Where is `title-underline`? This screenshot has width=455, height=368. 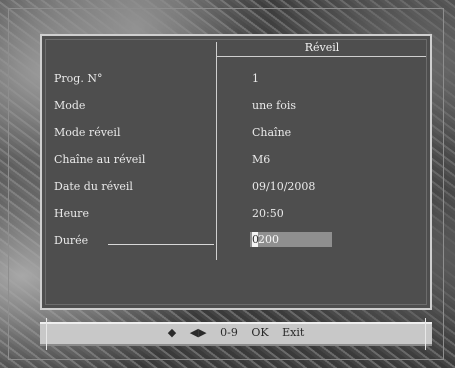 title-underline is located at coordinates (321, 56).